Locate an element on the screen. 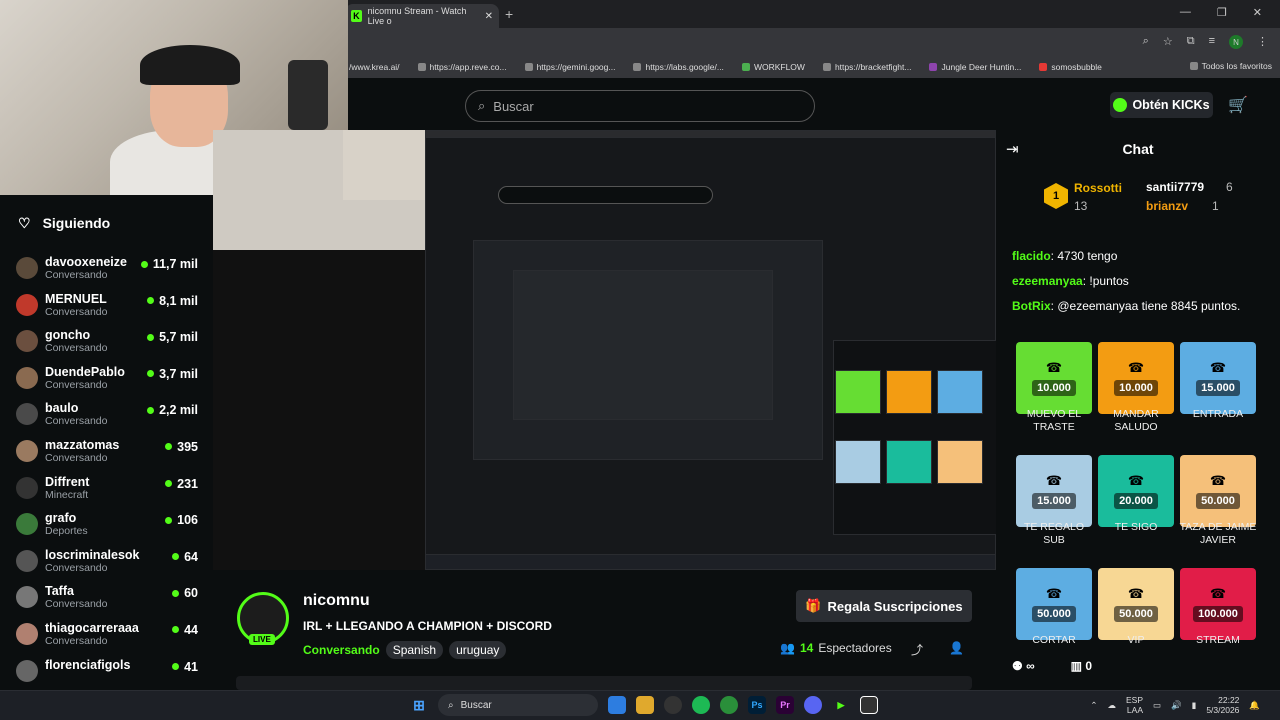 This screenshot has height=720, width=1280. leader-third-name: brianzv is located at coordinates (1167, 206).